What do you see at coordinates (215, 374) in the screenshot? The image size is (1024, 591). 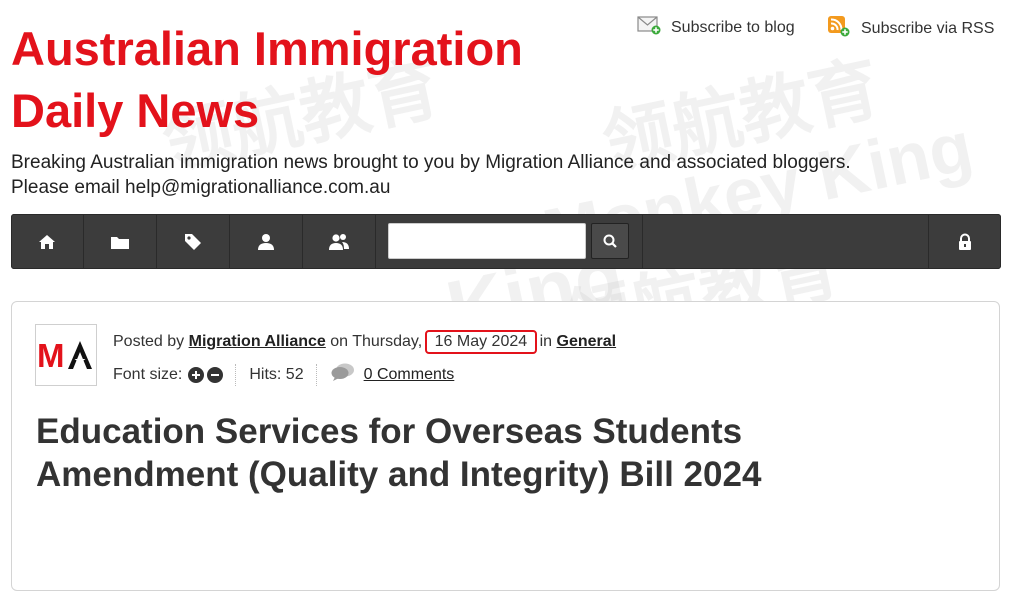 I see `font-decrease-icon` at bounding box center [215, 374].